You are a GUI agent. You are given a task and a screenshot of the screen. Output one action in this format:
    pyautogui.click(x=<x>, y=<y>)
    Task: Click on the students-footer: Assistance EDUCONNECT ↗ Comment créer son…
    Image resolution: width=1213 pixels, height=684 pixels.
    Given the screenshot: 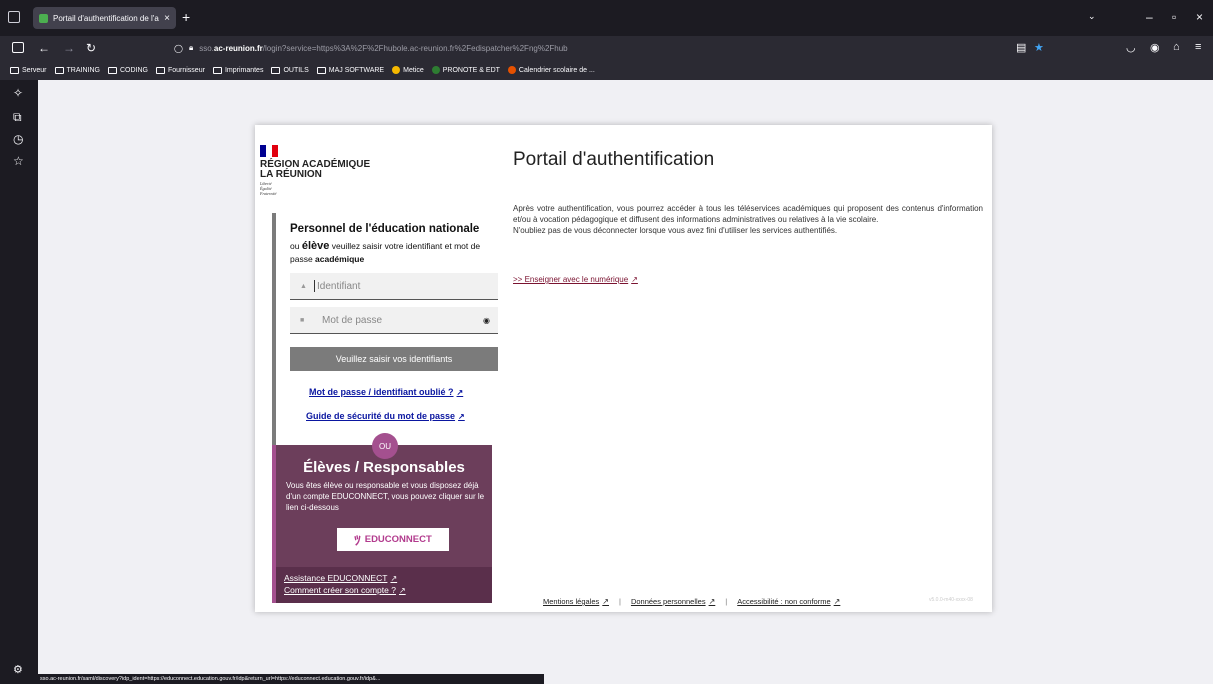 What is the action you would take?
    pyautogui.click(x=382, y=585)
    